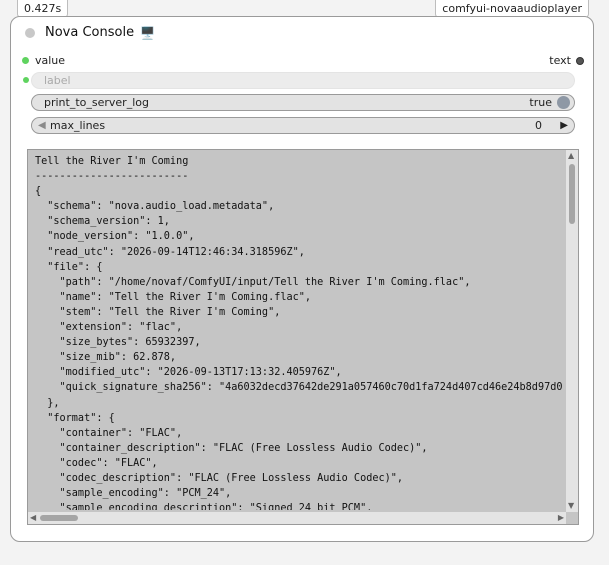  I want to click on horizontal-scroll-thumb, so click(59, 518).